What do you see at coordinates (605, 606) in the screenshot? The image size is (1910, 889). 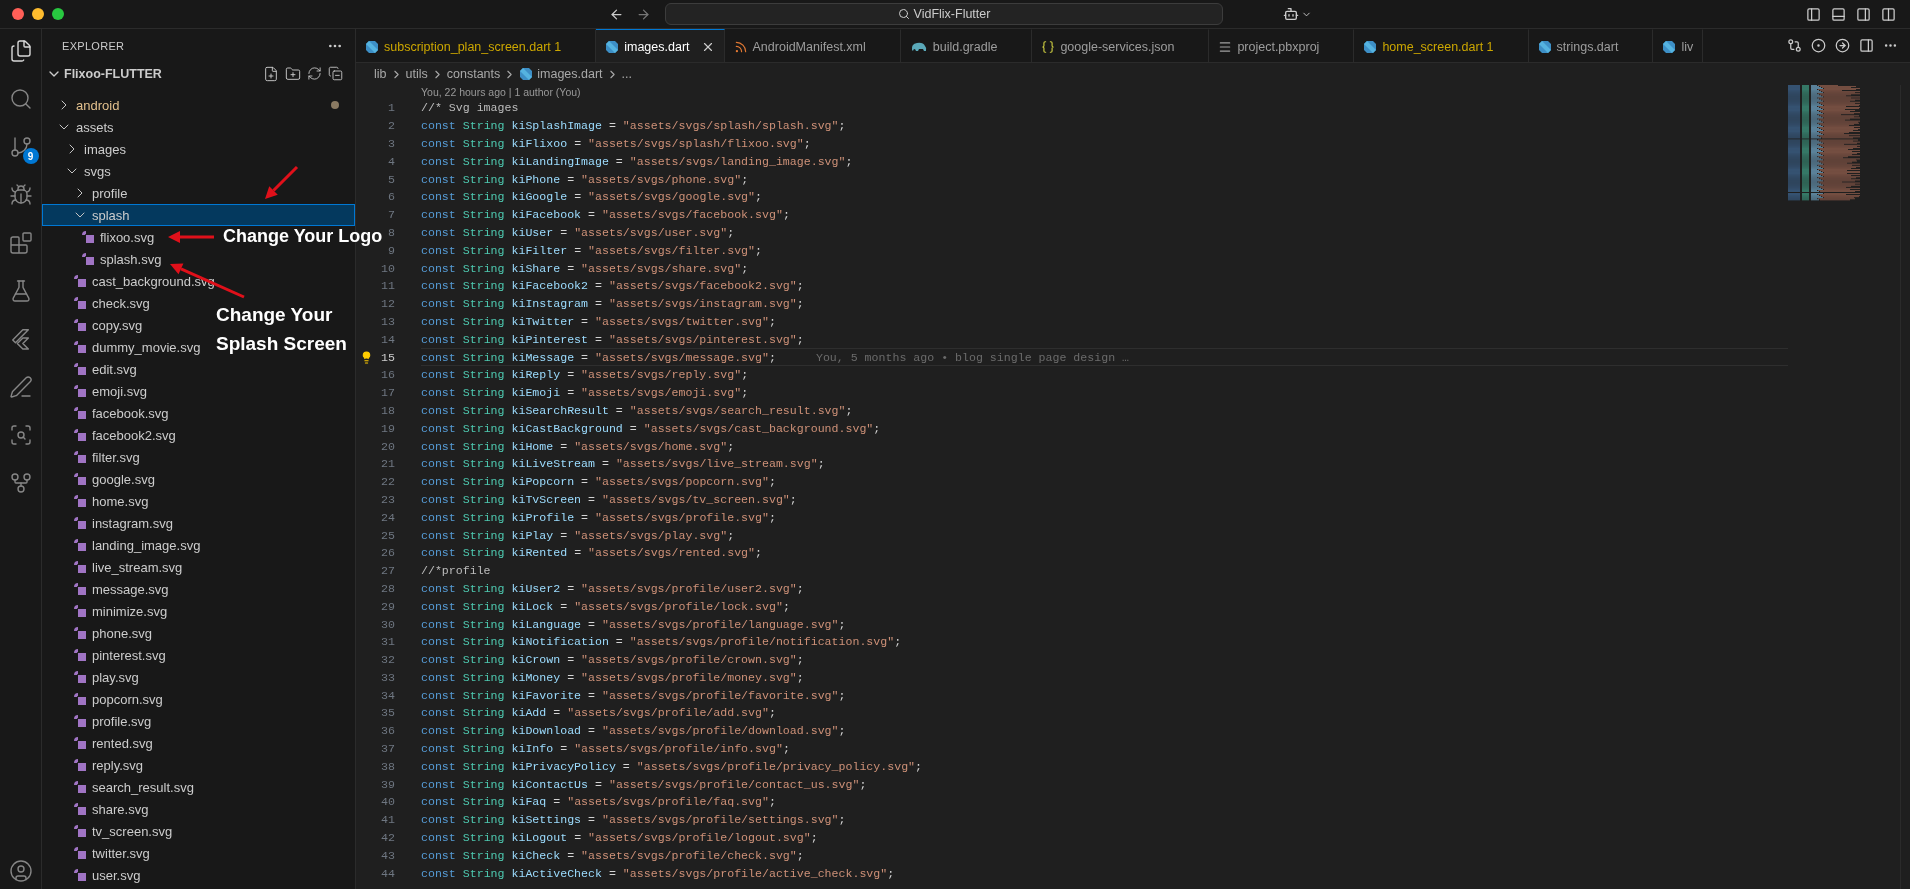 I see `code-line: const String kiLock = "assets/svgs/profile/lock.svg";` at bounding box center [605, 606].